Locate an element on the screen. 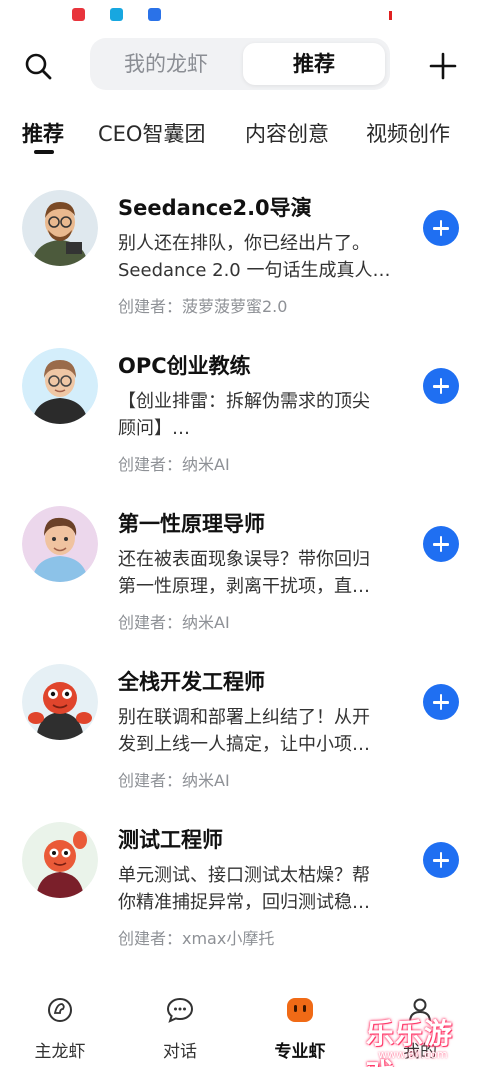 The height and width of the screenshot is (1067, 480). chat-bubble-icon is located at coordinates (180, 1010).